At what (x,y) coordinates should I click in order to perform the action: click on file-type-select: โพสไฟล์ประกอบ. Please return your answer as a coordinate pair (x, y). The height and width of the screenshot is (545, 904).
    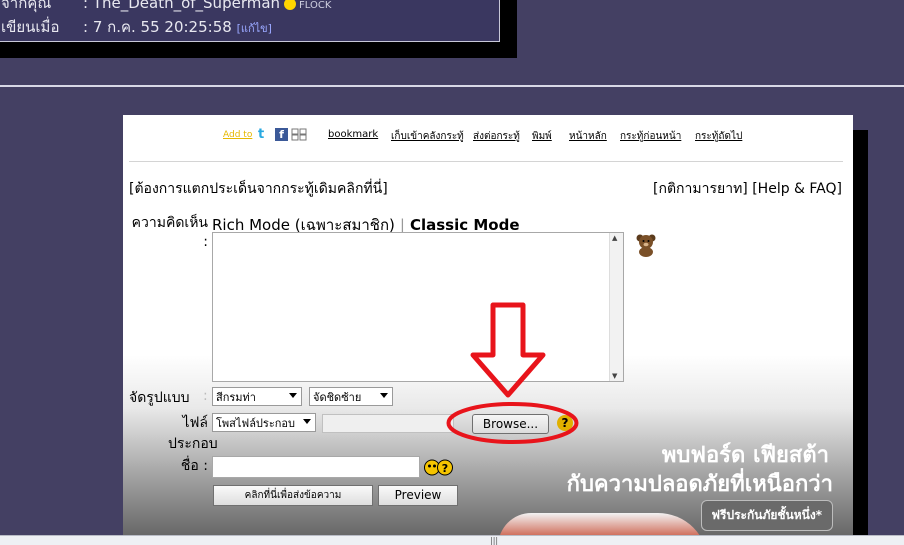
    Looking at the image, I should click on (264, 422).